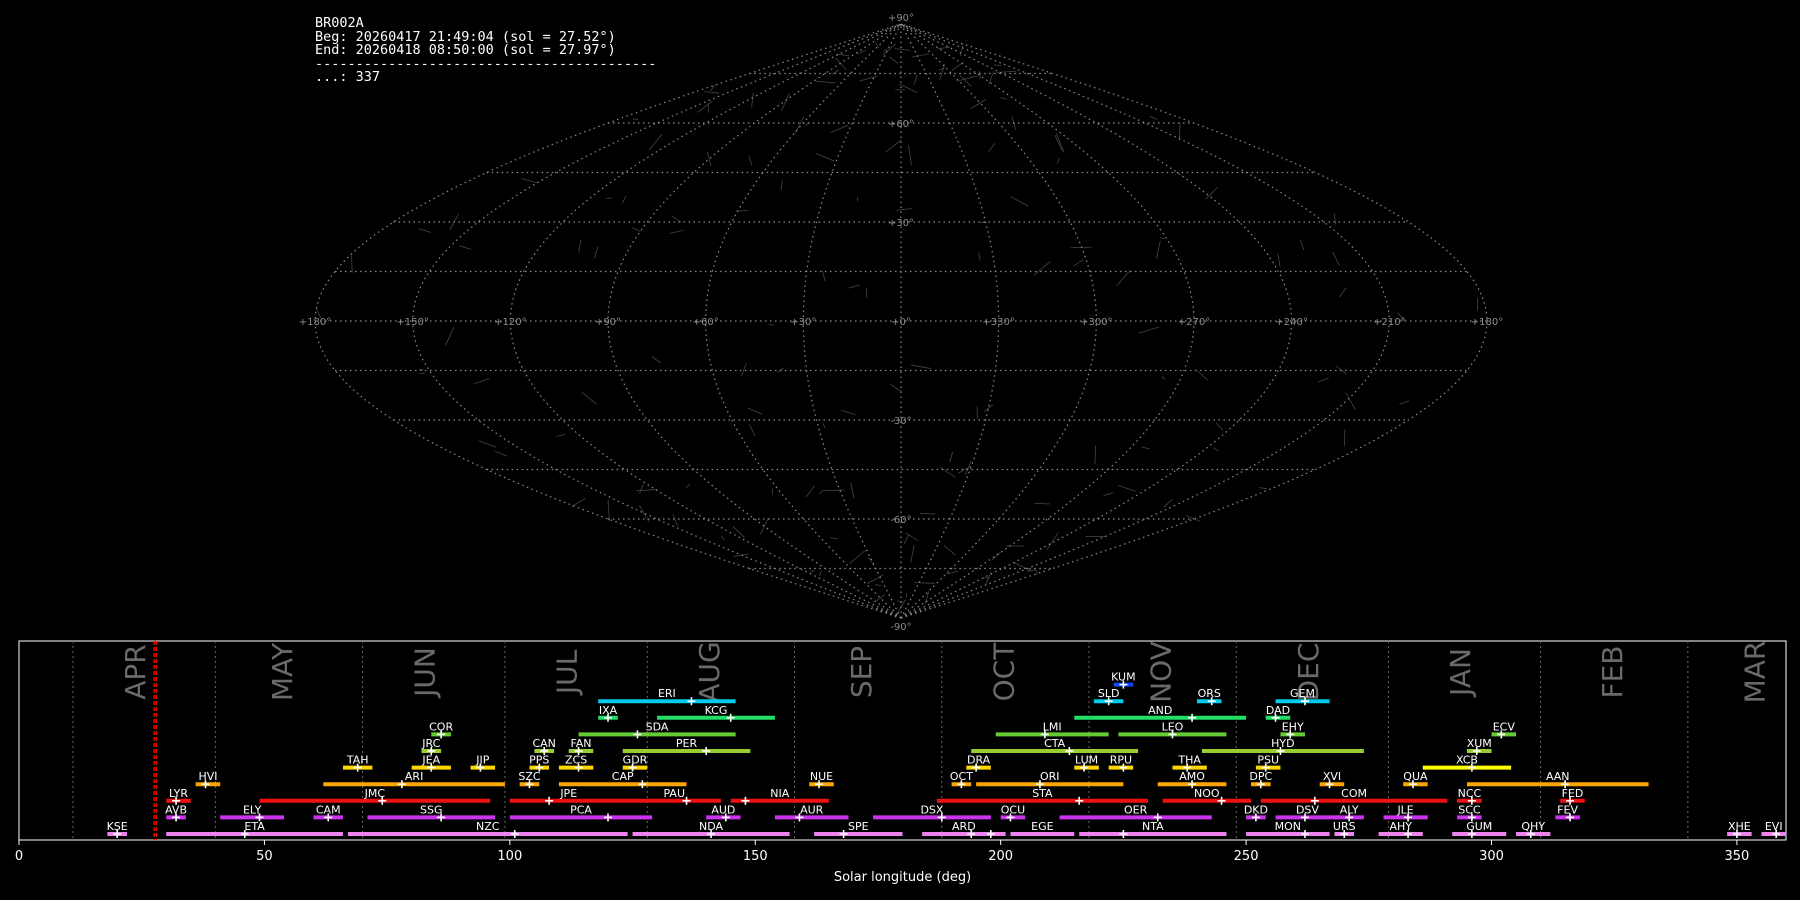 Image resolution: width=1800 pixels, height=900 pixels. I want to click on shower-rpu: RPU, so click(1121, 763).